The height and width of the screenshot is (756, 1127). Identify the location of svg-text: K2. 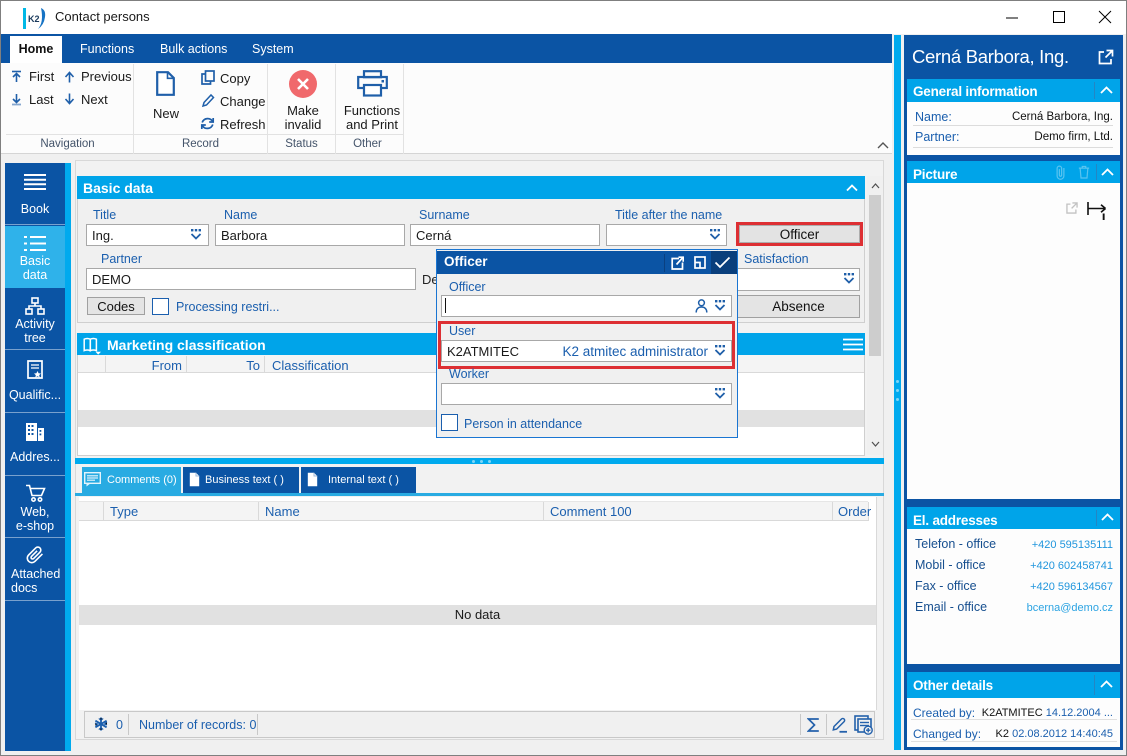
(34, 19).